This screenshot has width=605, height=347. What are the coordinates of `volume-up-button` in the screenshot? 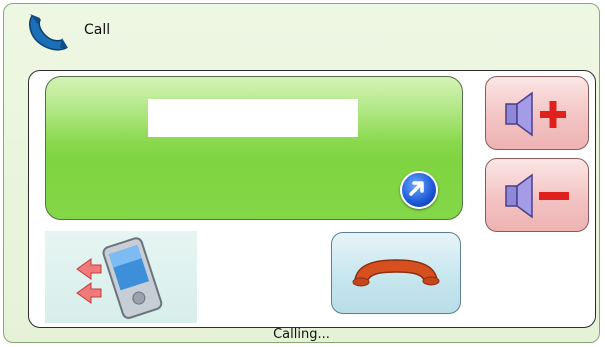 It's located at (537, 113).